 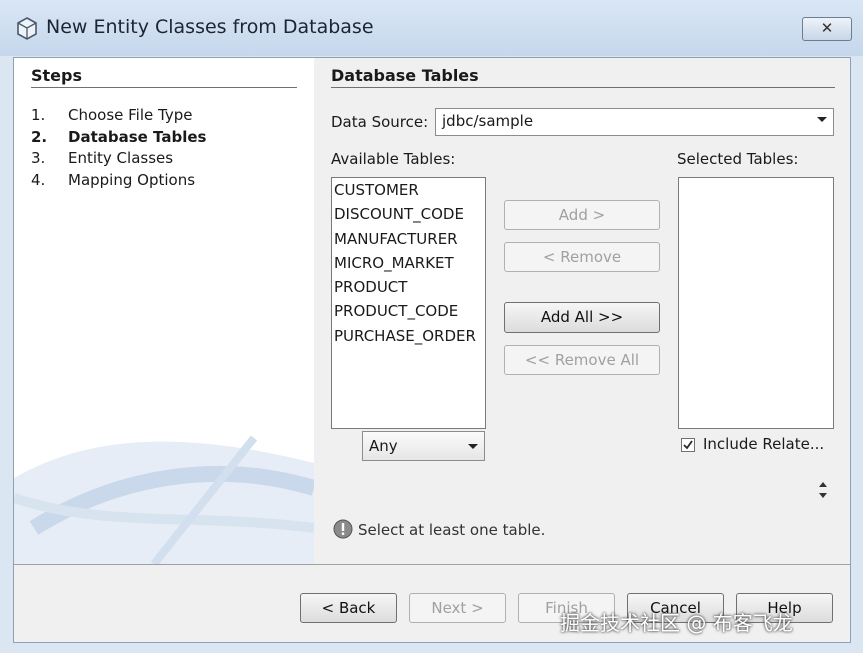 I want to click on step-number: 3., so click(x=38, y=158).